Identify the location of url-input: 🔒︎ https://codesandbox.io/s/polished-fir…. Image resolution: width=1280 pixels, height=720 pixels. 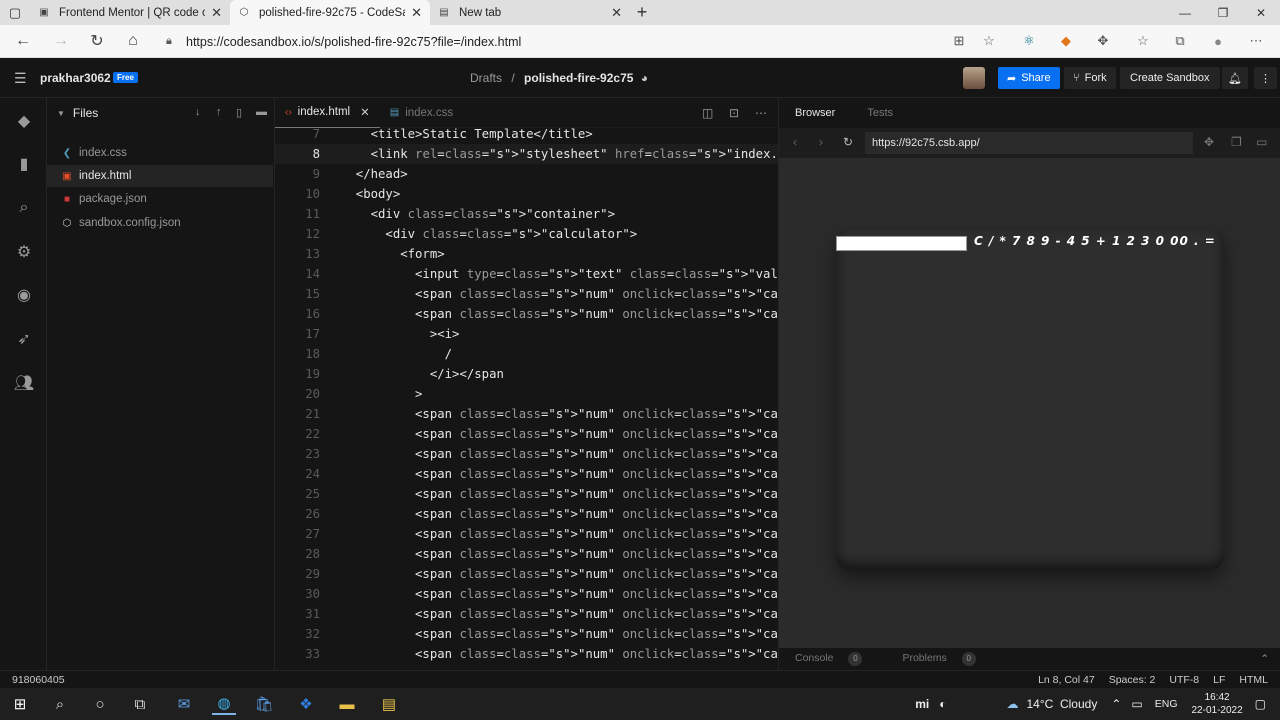
(550, 41).